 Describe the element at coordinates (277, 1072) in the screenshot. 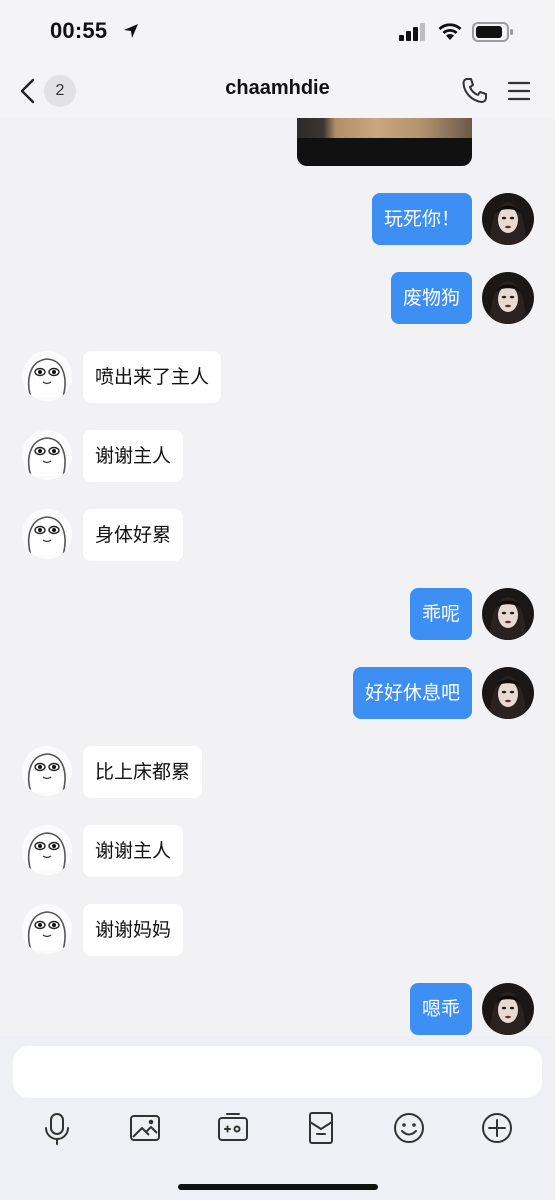

I see `message-input` at that location.